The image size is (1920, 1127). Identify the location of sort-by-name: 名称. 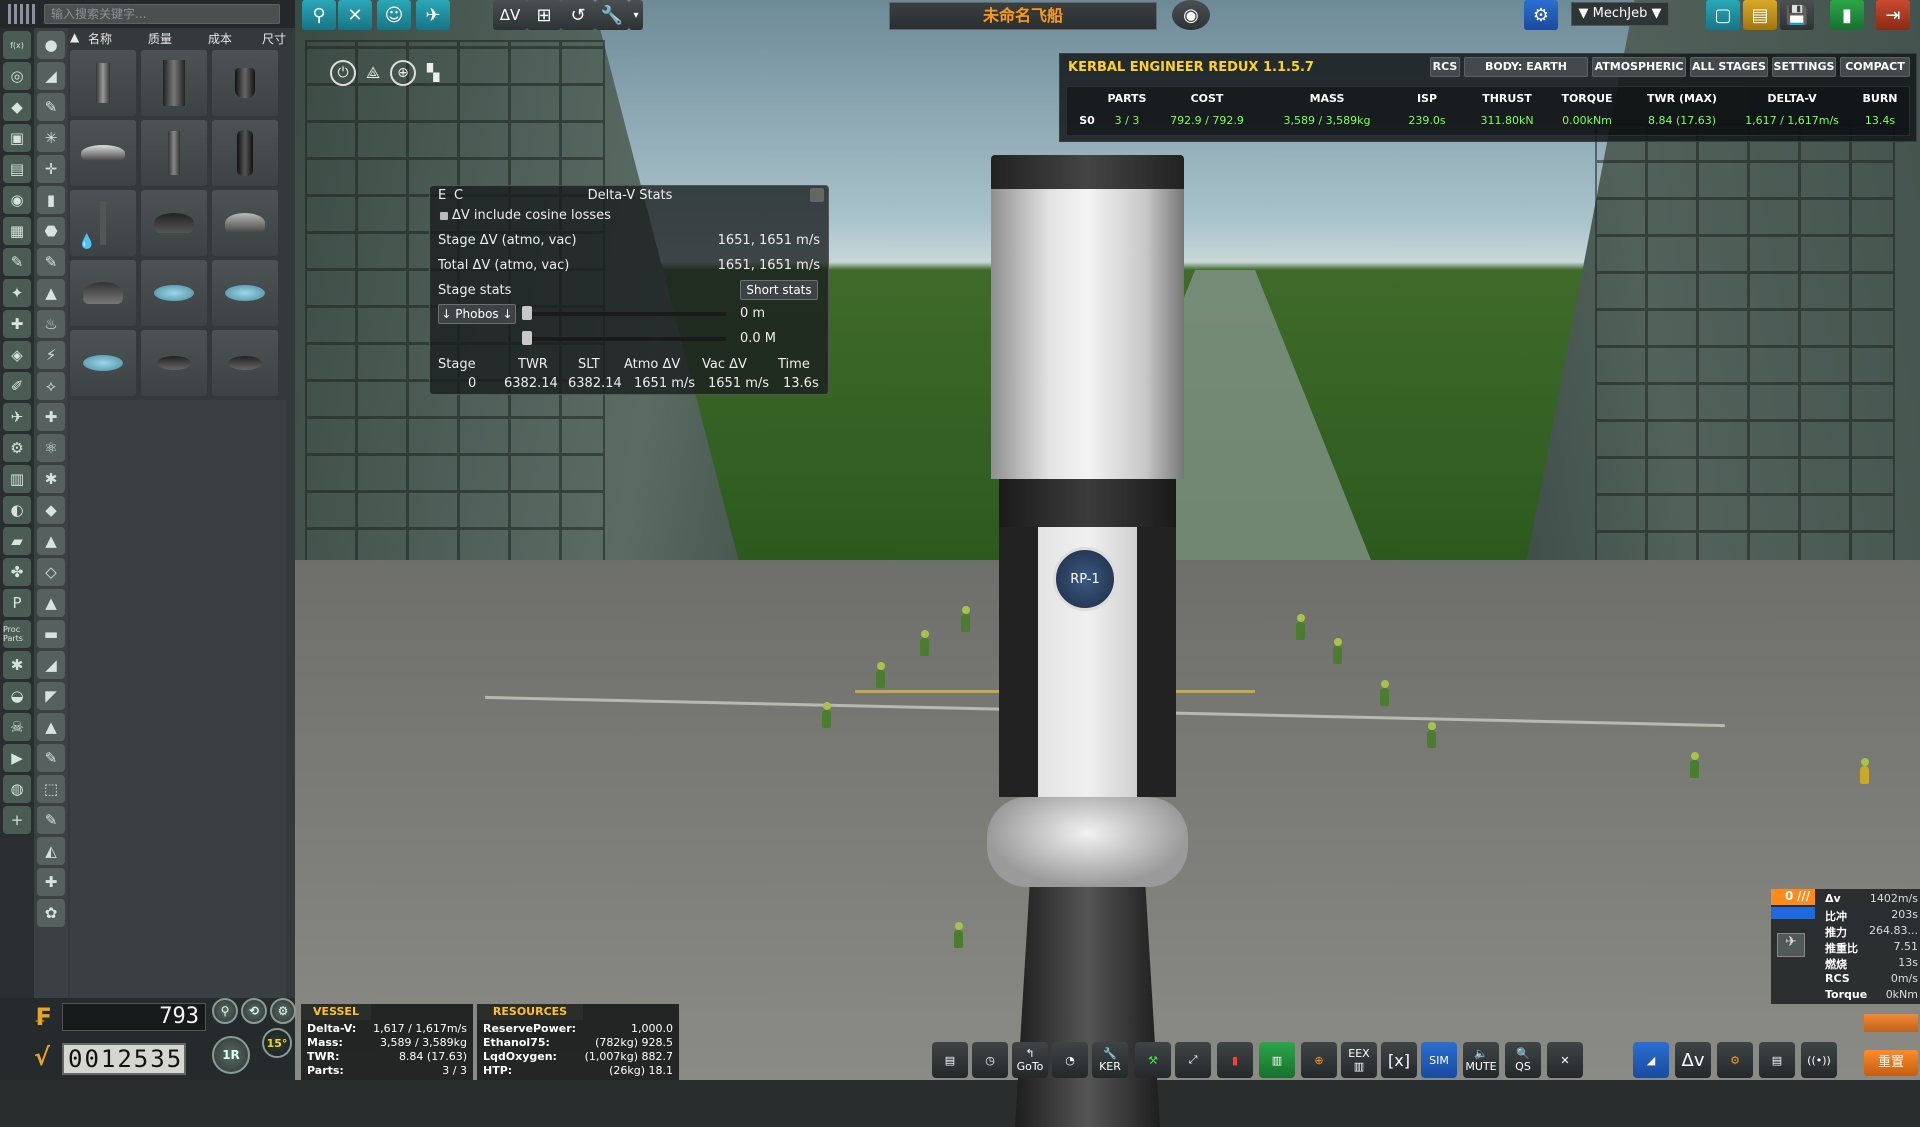
(100, 39).